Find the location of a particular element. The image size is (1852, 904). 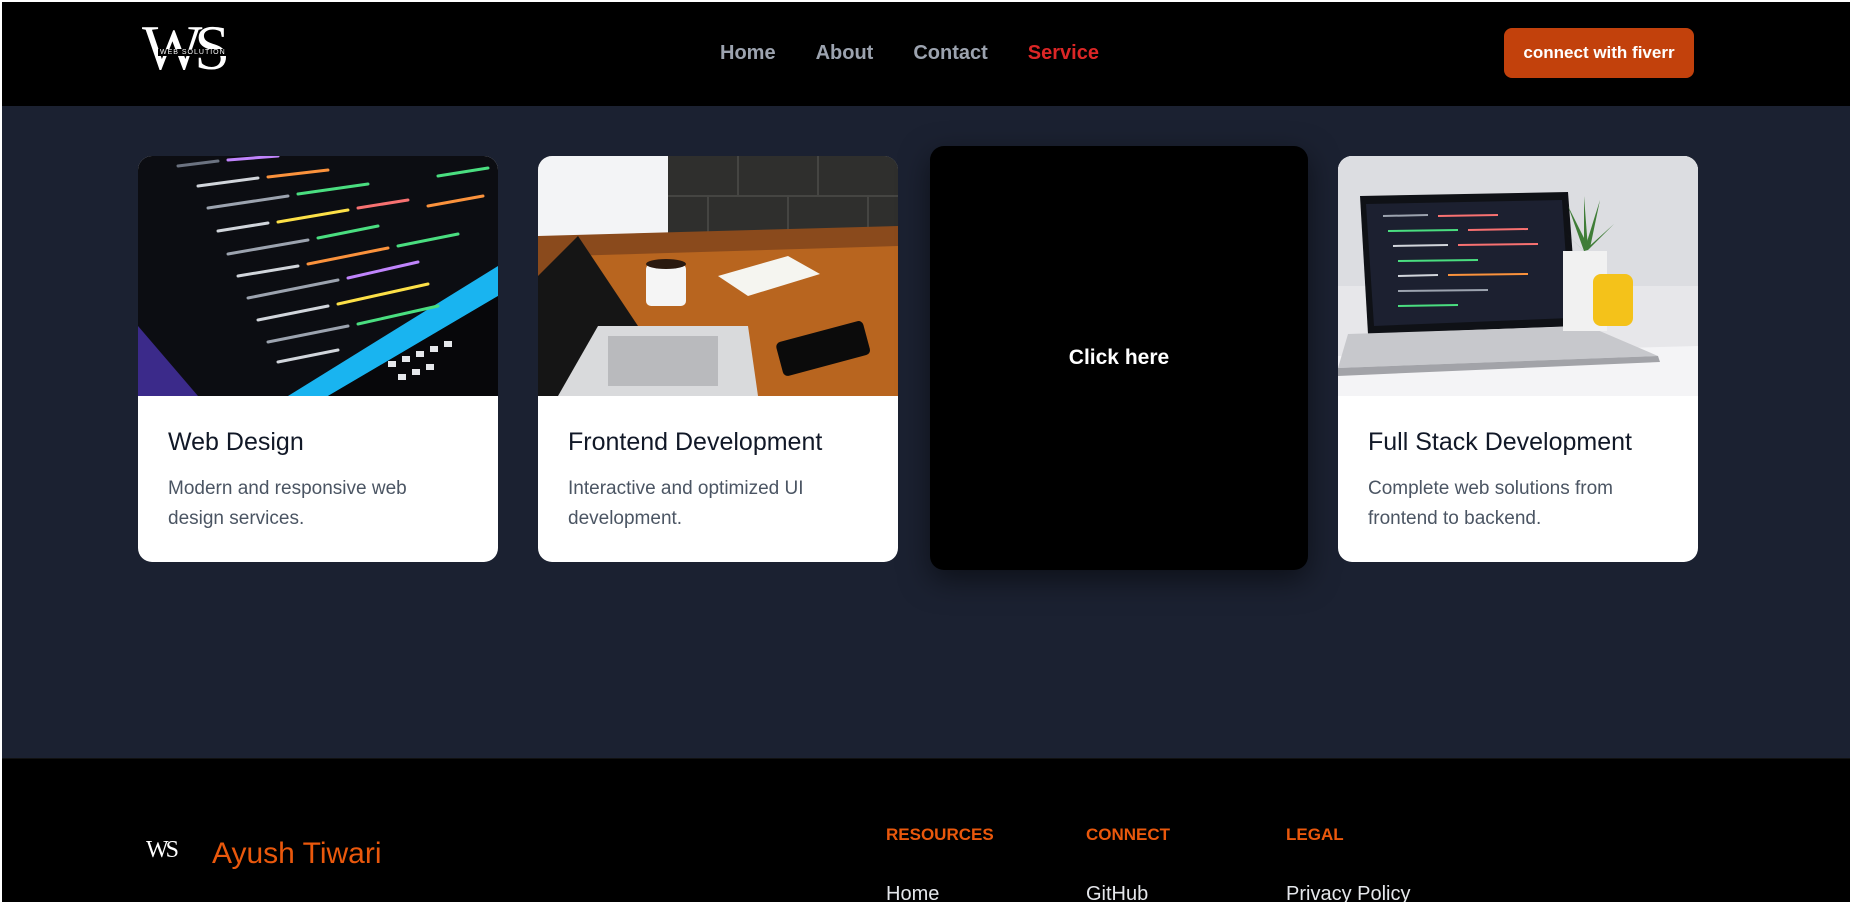

laptop-code-image is located at coordinates (1518, 276).